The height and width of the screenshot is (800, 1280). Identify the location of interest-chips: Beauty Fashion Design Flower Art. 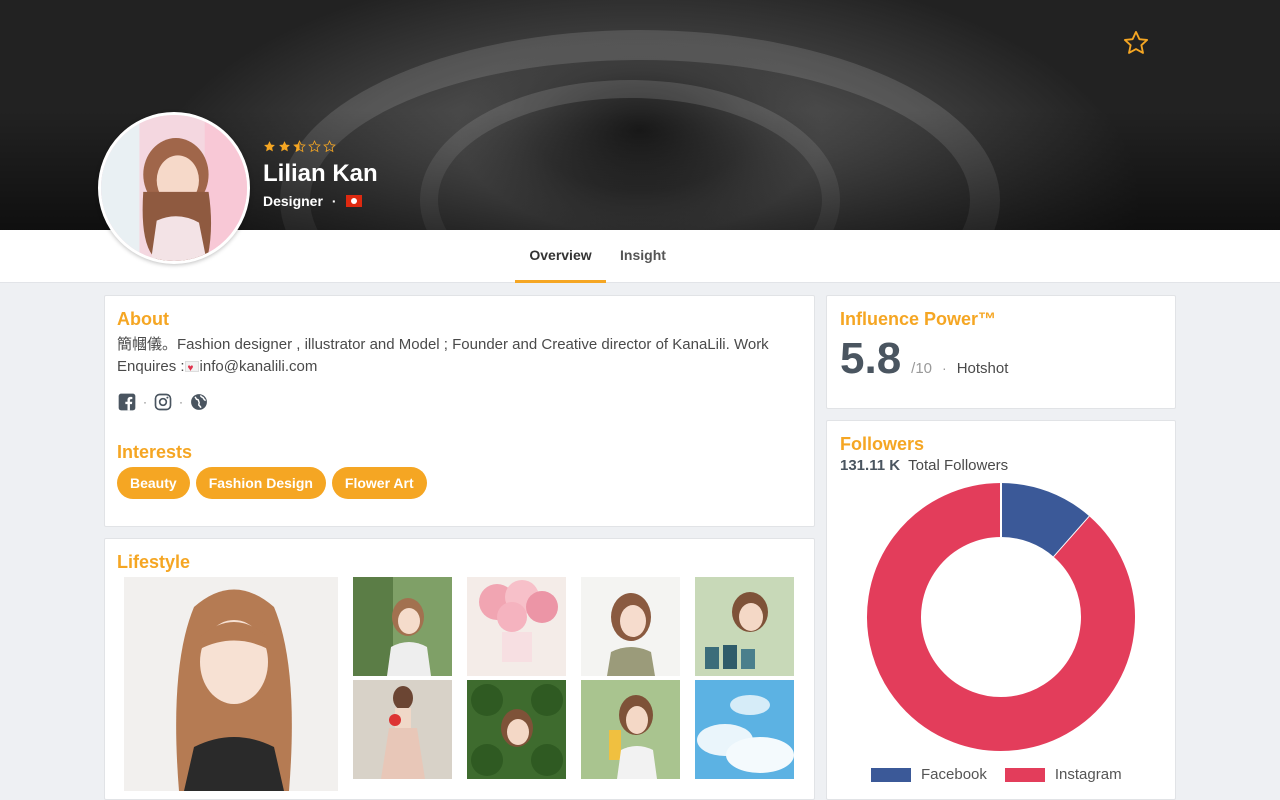
(459, 483).